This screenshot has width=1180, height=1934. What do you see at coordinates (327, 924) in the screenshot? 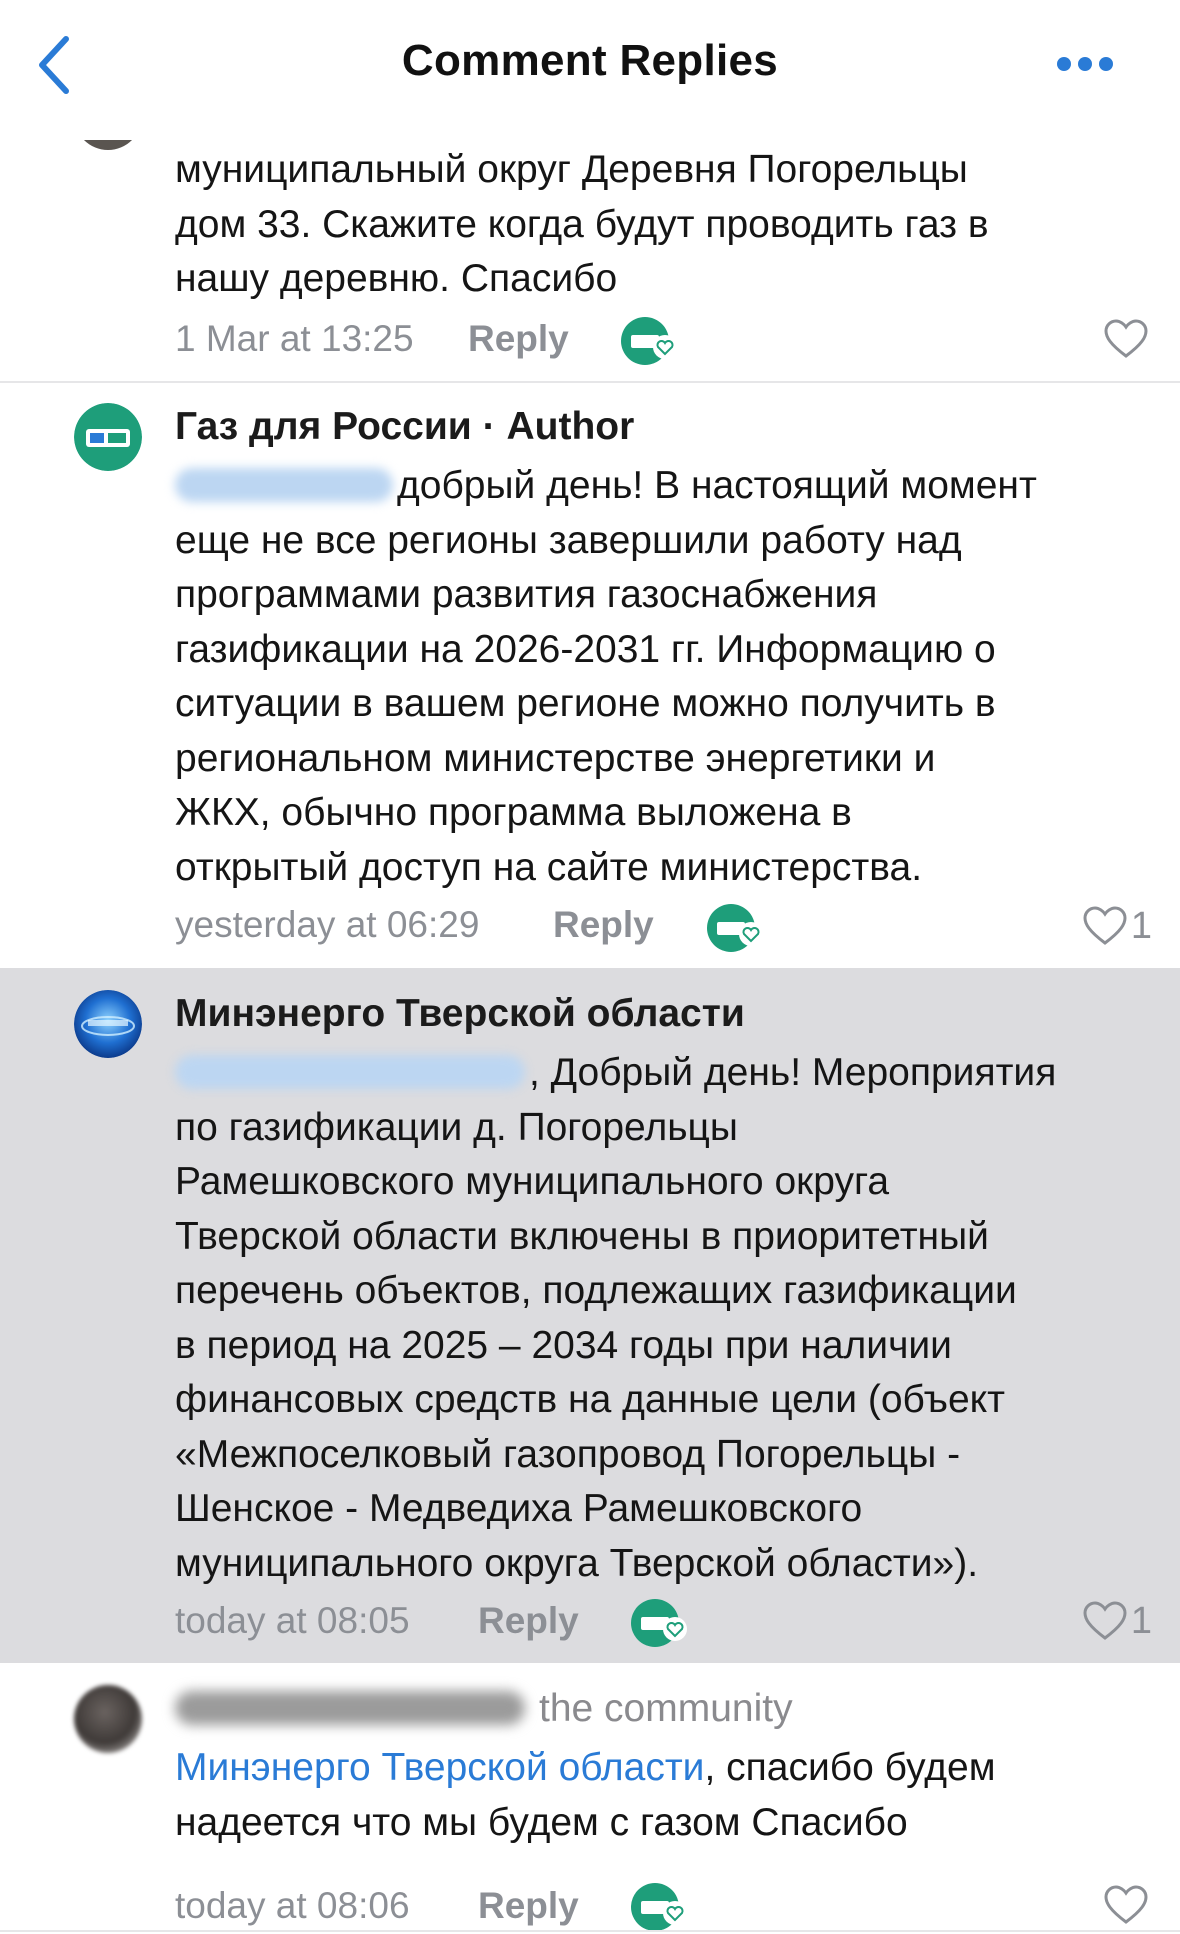
I see `comment-timestamp: yesterday at 06:29` at bounding box center [327, 924].